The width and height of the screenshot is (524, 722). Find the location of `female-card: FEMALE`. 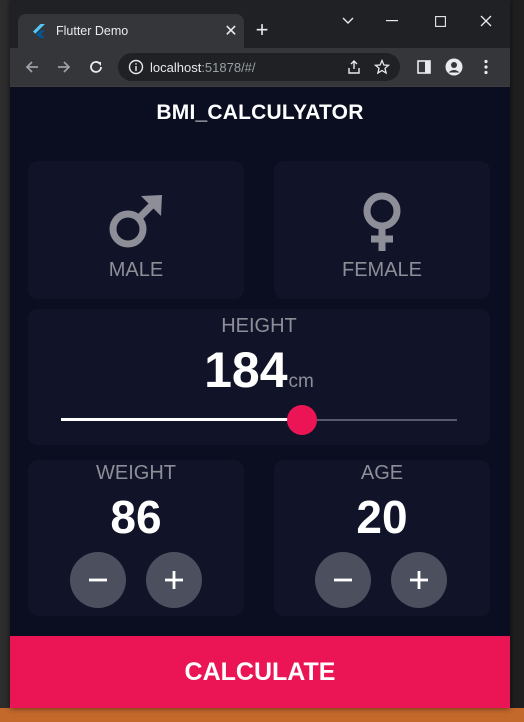

female-card: FEMALE is located at coordinates (382, 230).